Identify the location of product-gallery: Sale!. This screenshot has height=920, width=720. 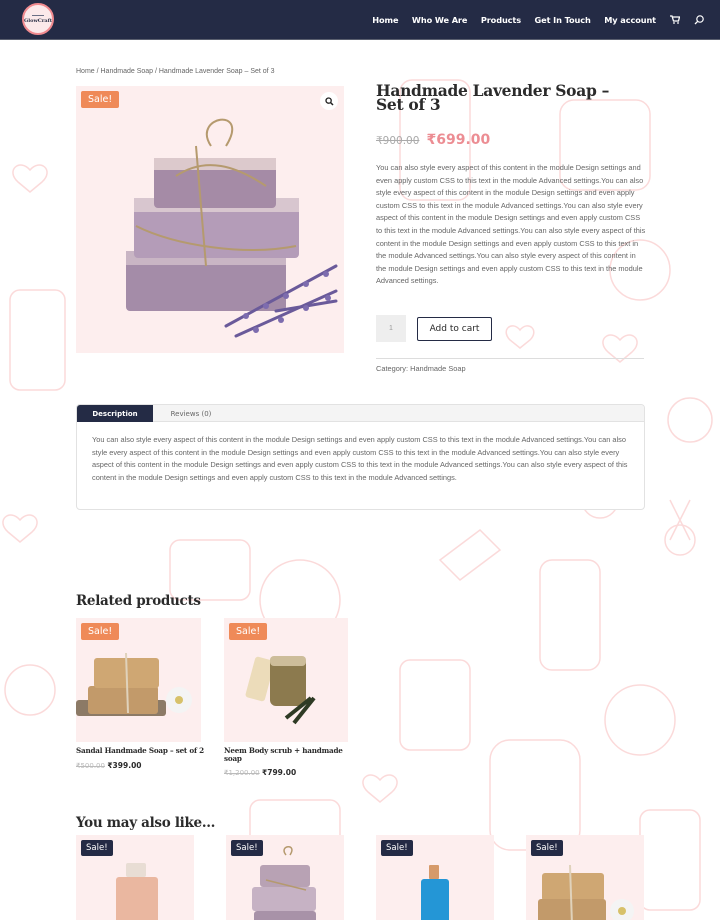
(210, 219).